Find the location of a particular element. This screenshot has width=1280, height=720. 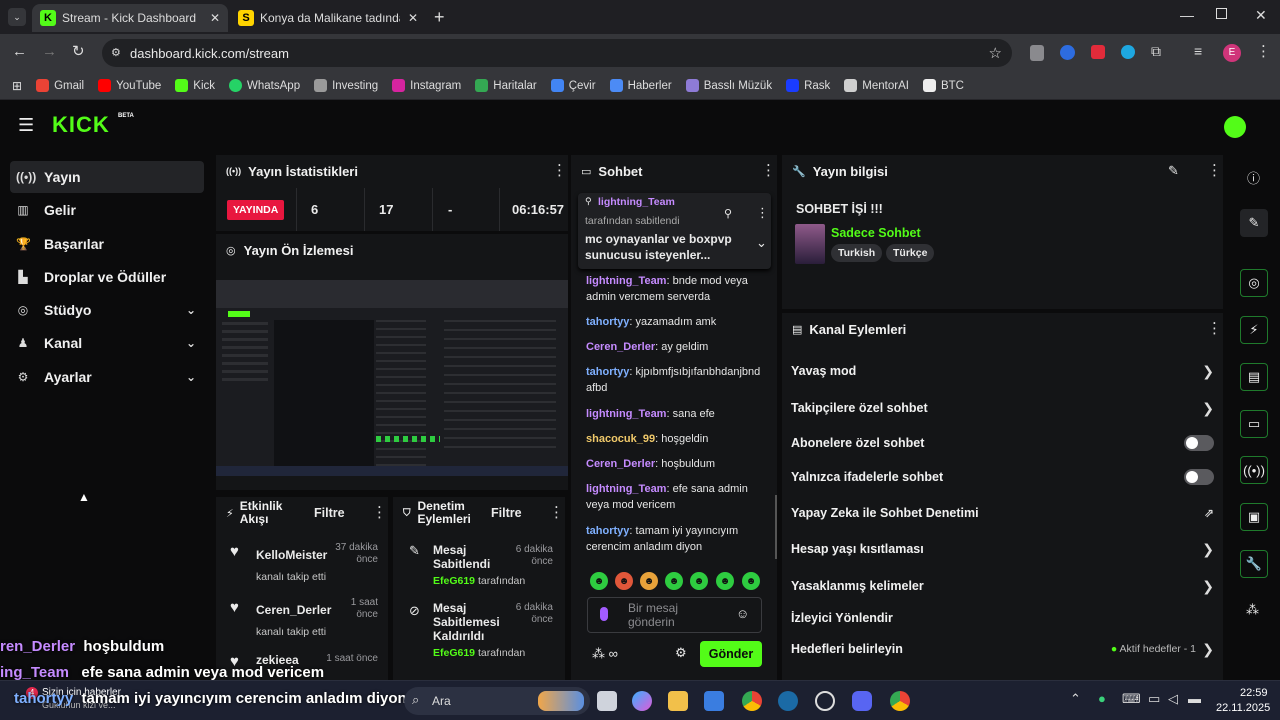

app-circle-icon is located at coordinates (825, 701).